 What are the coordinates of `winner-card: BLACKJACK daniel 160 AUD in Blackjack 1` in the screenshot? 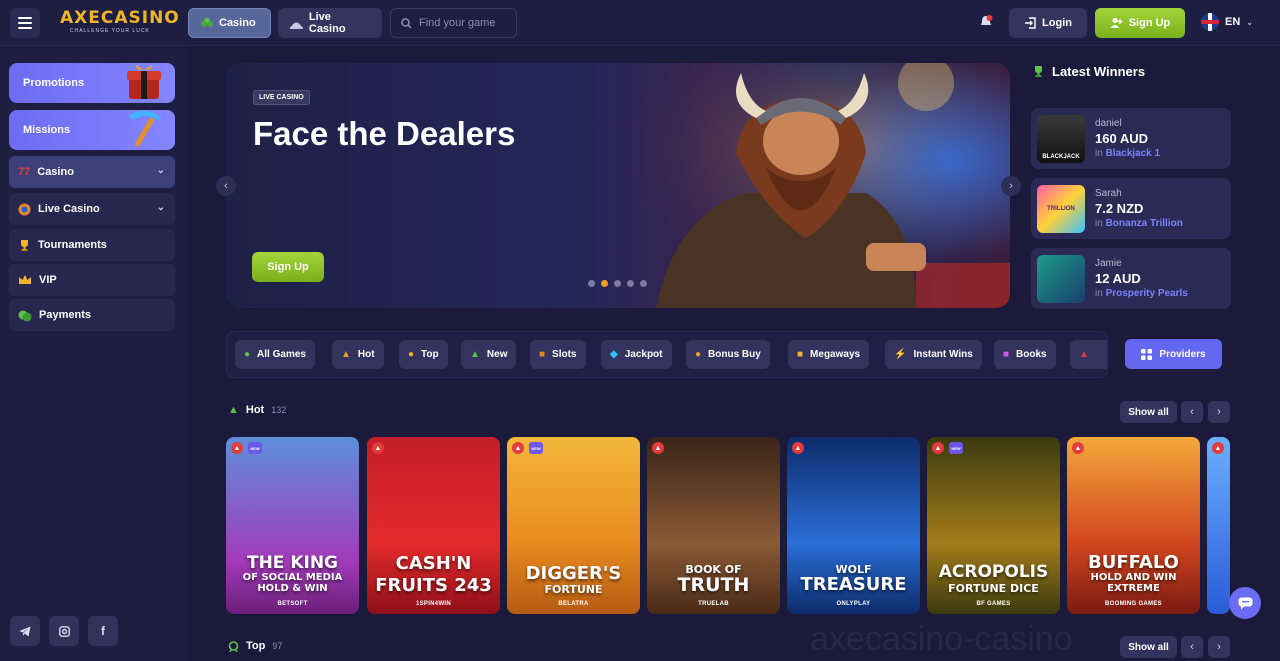 It's located at (1131, 138).